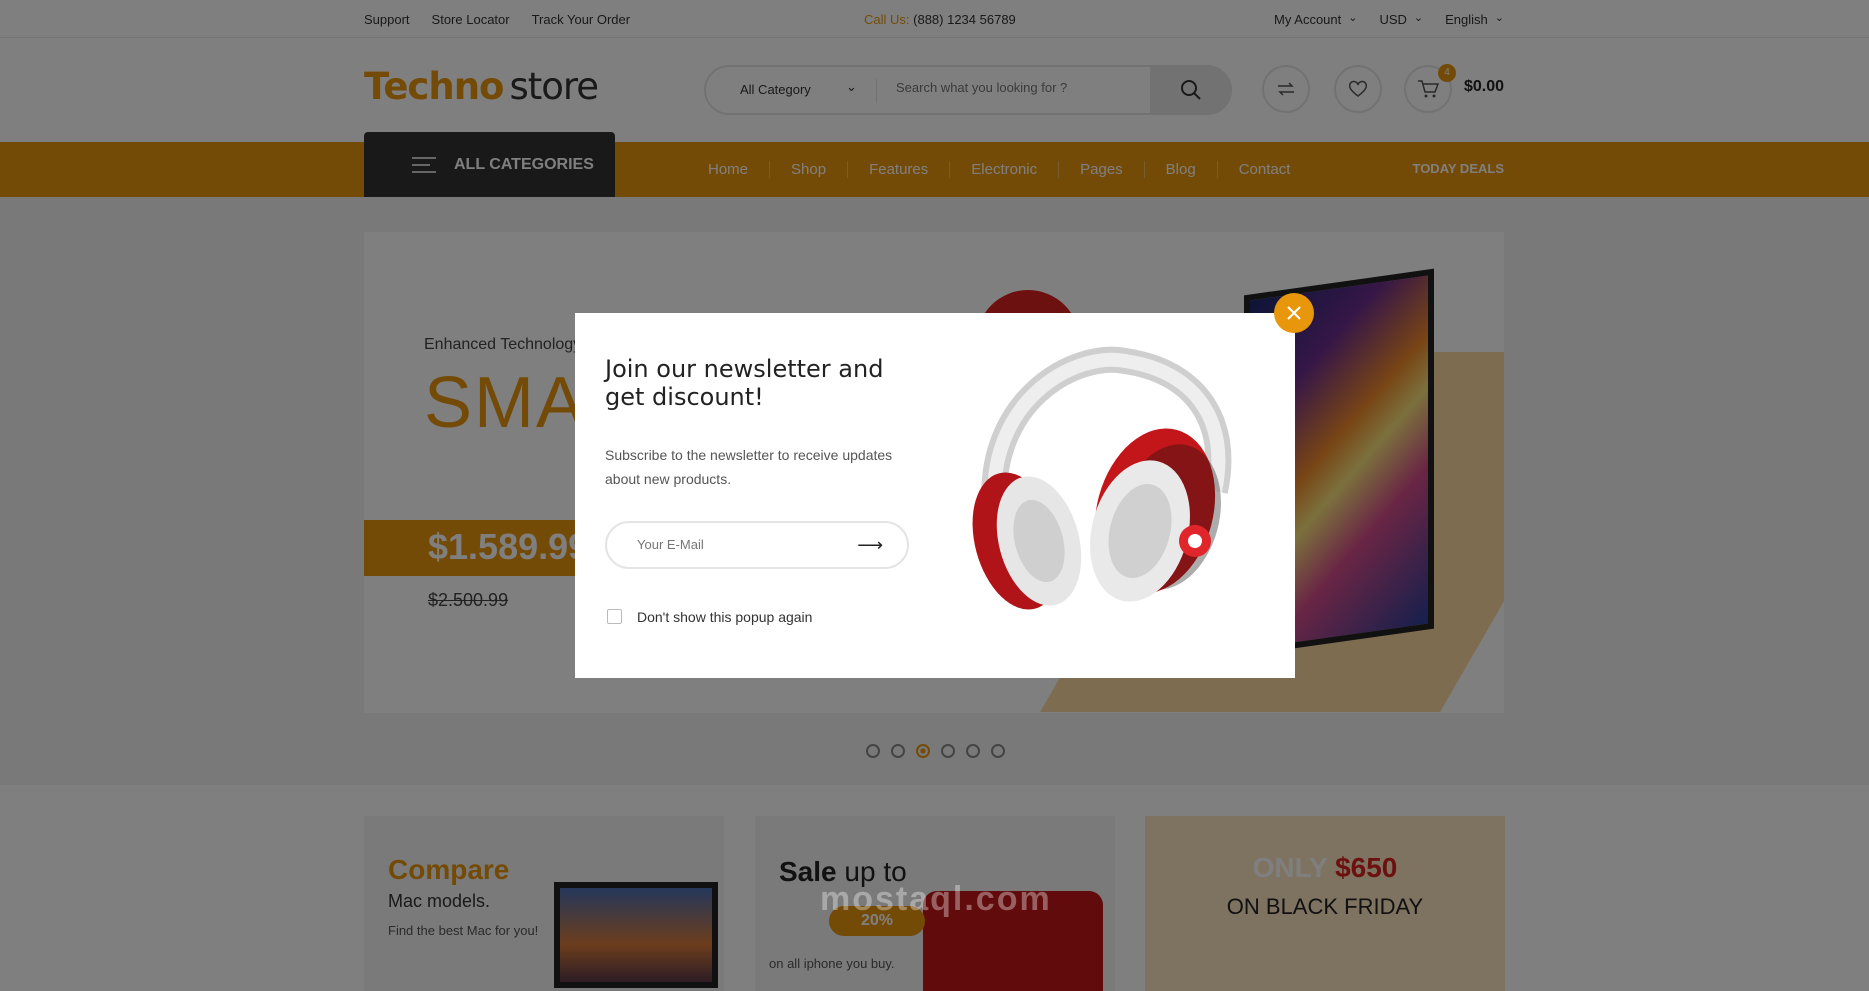  What do you see at coordinates (870, 545) in the screenshot?
I see `subscribe-arrow-button: ⟶` at bounding box center [870, 545].